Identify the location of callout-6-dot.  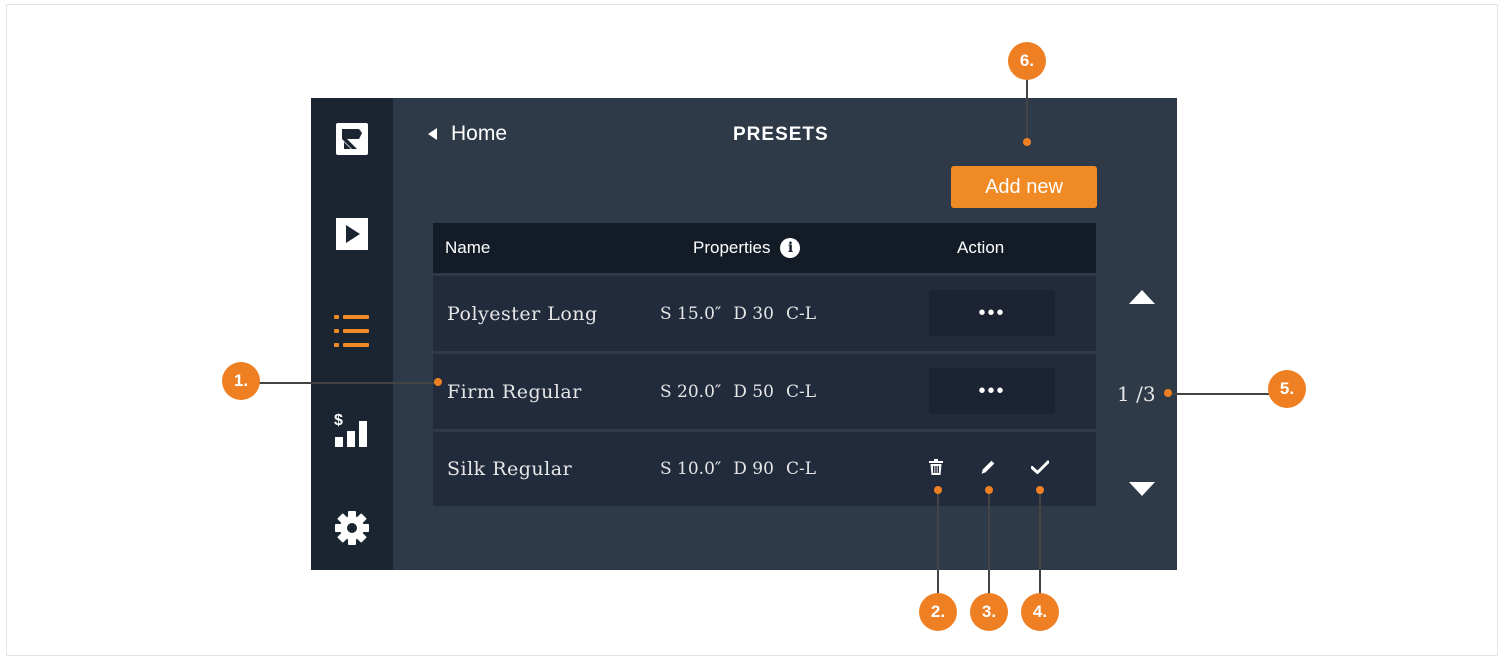
(1027, 142).